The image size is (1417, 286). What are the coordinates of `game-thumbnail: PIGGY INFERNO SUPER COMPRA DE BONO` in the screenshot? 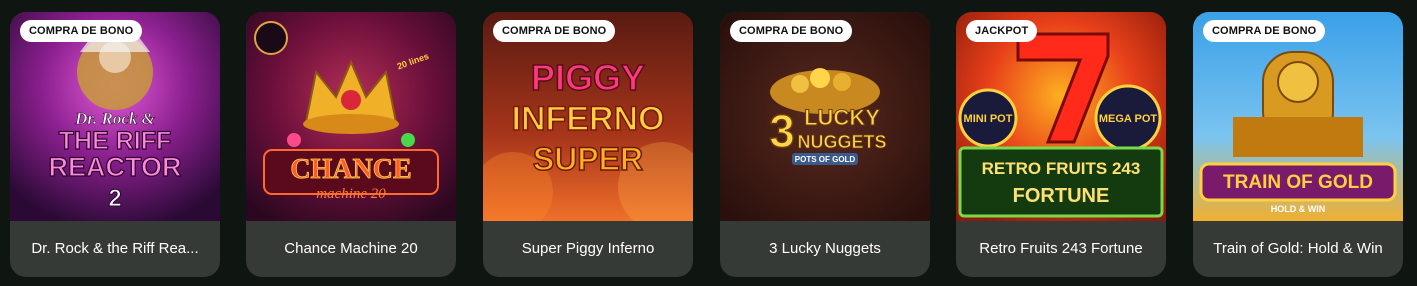 It's located at (588, 116).